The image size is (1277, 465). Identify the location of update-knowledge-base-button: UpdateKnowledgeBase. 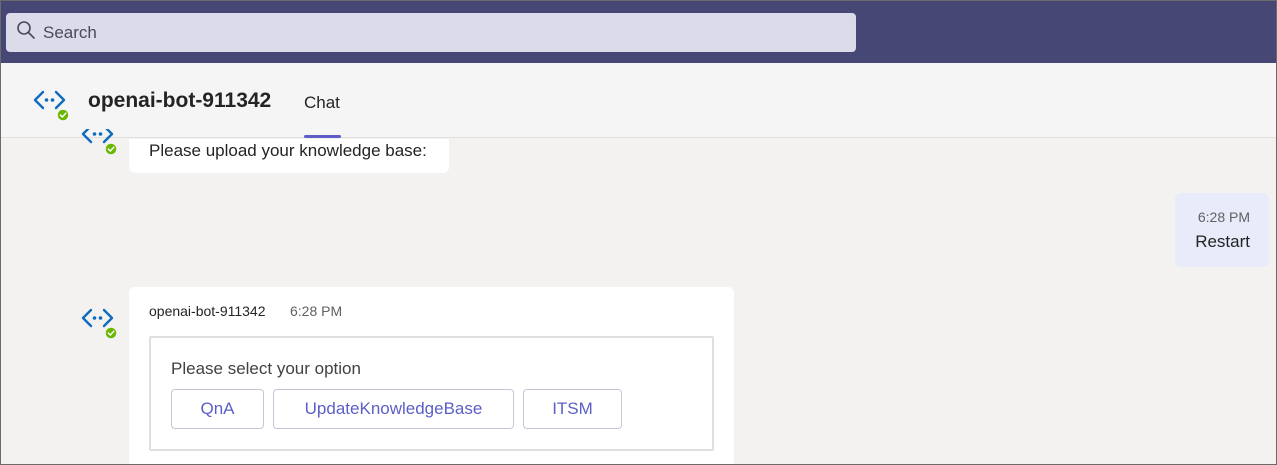
(393, 409).